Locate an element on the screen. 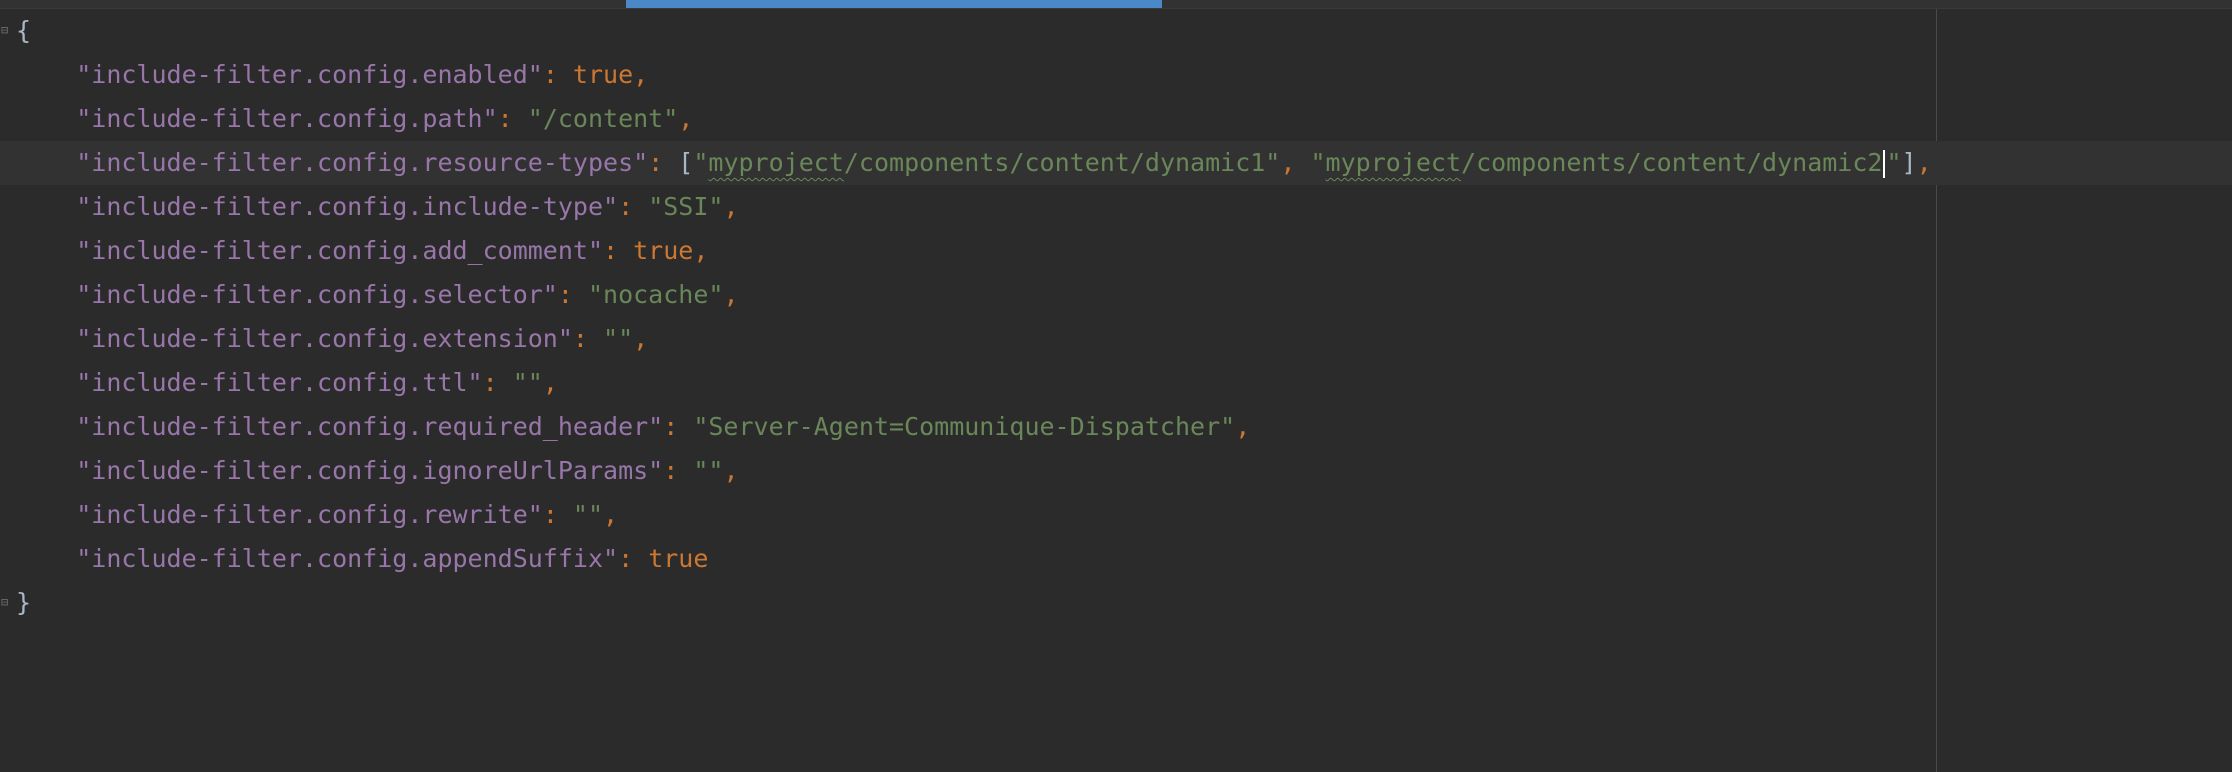  open-brace: { is located at coordinates (24, 30).